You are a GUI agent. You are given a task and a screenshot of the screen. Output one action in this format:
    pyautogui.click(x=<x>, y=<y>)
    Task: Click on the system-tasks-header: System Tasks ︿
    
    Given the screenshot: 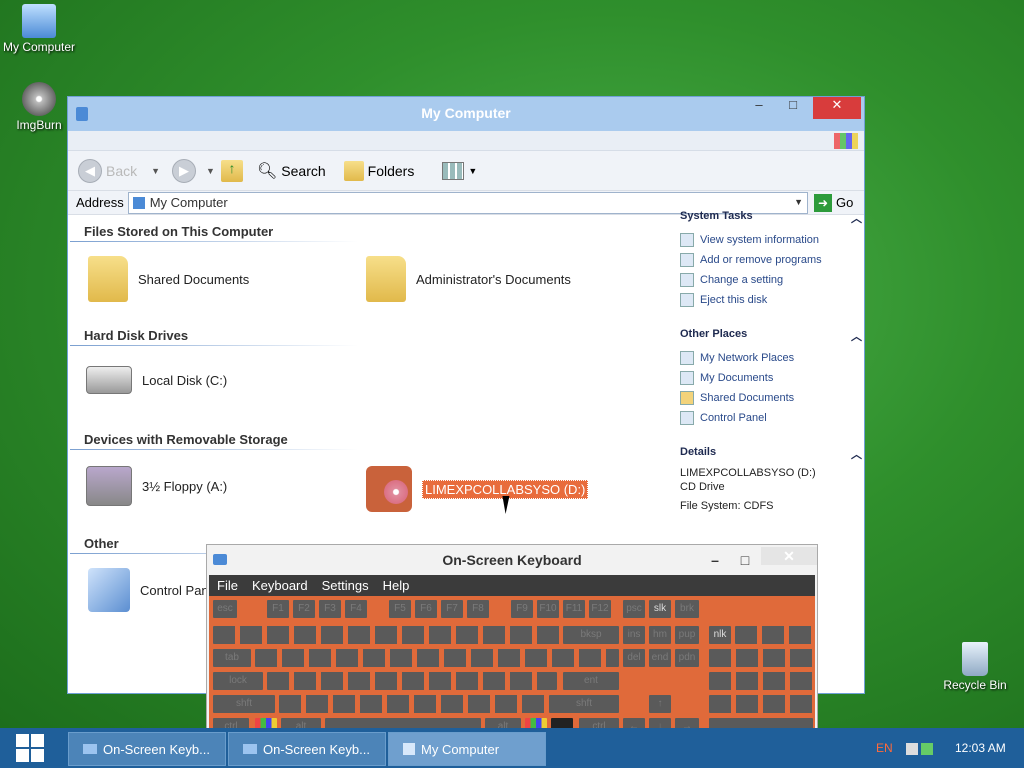 What is the action you would take?
    pyautogui.click(x=771, y=218)
    